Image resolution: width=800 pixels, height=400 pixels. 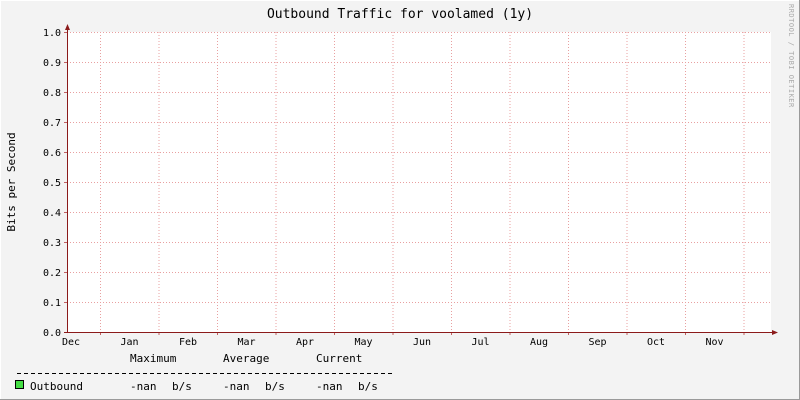 I want to click on legend-current-unit: b/s, so click(x=368, y=386).